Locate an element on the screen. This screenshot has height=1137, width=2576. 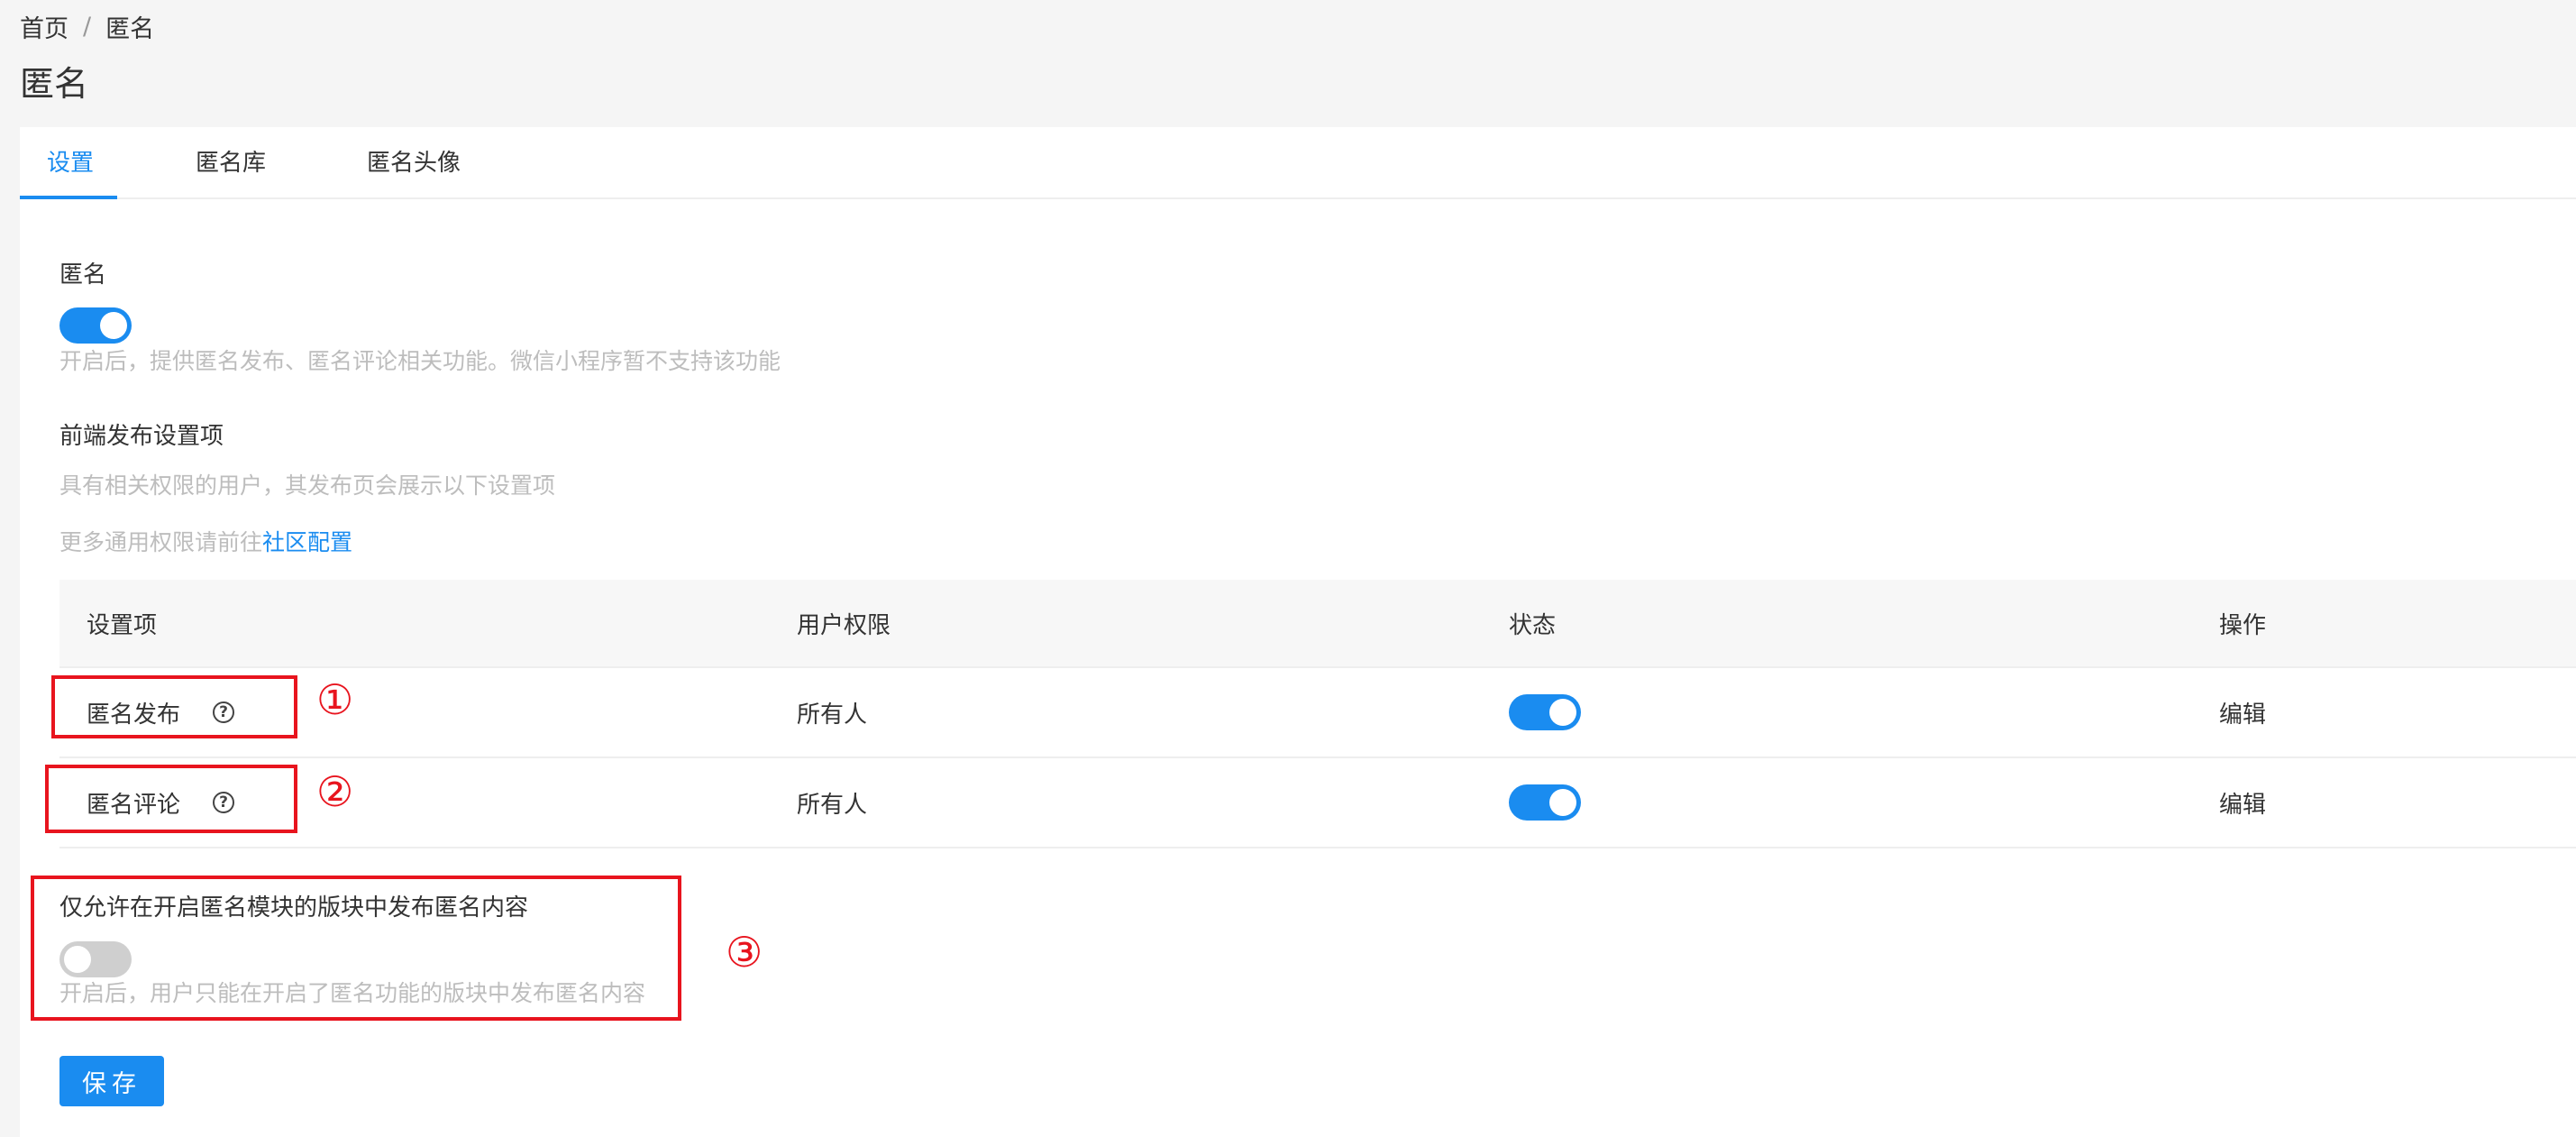
save-button: 保存 is located at coordinates (111, 1081).